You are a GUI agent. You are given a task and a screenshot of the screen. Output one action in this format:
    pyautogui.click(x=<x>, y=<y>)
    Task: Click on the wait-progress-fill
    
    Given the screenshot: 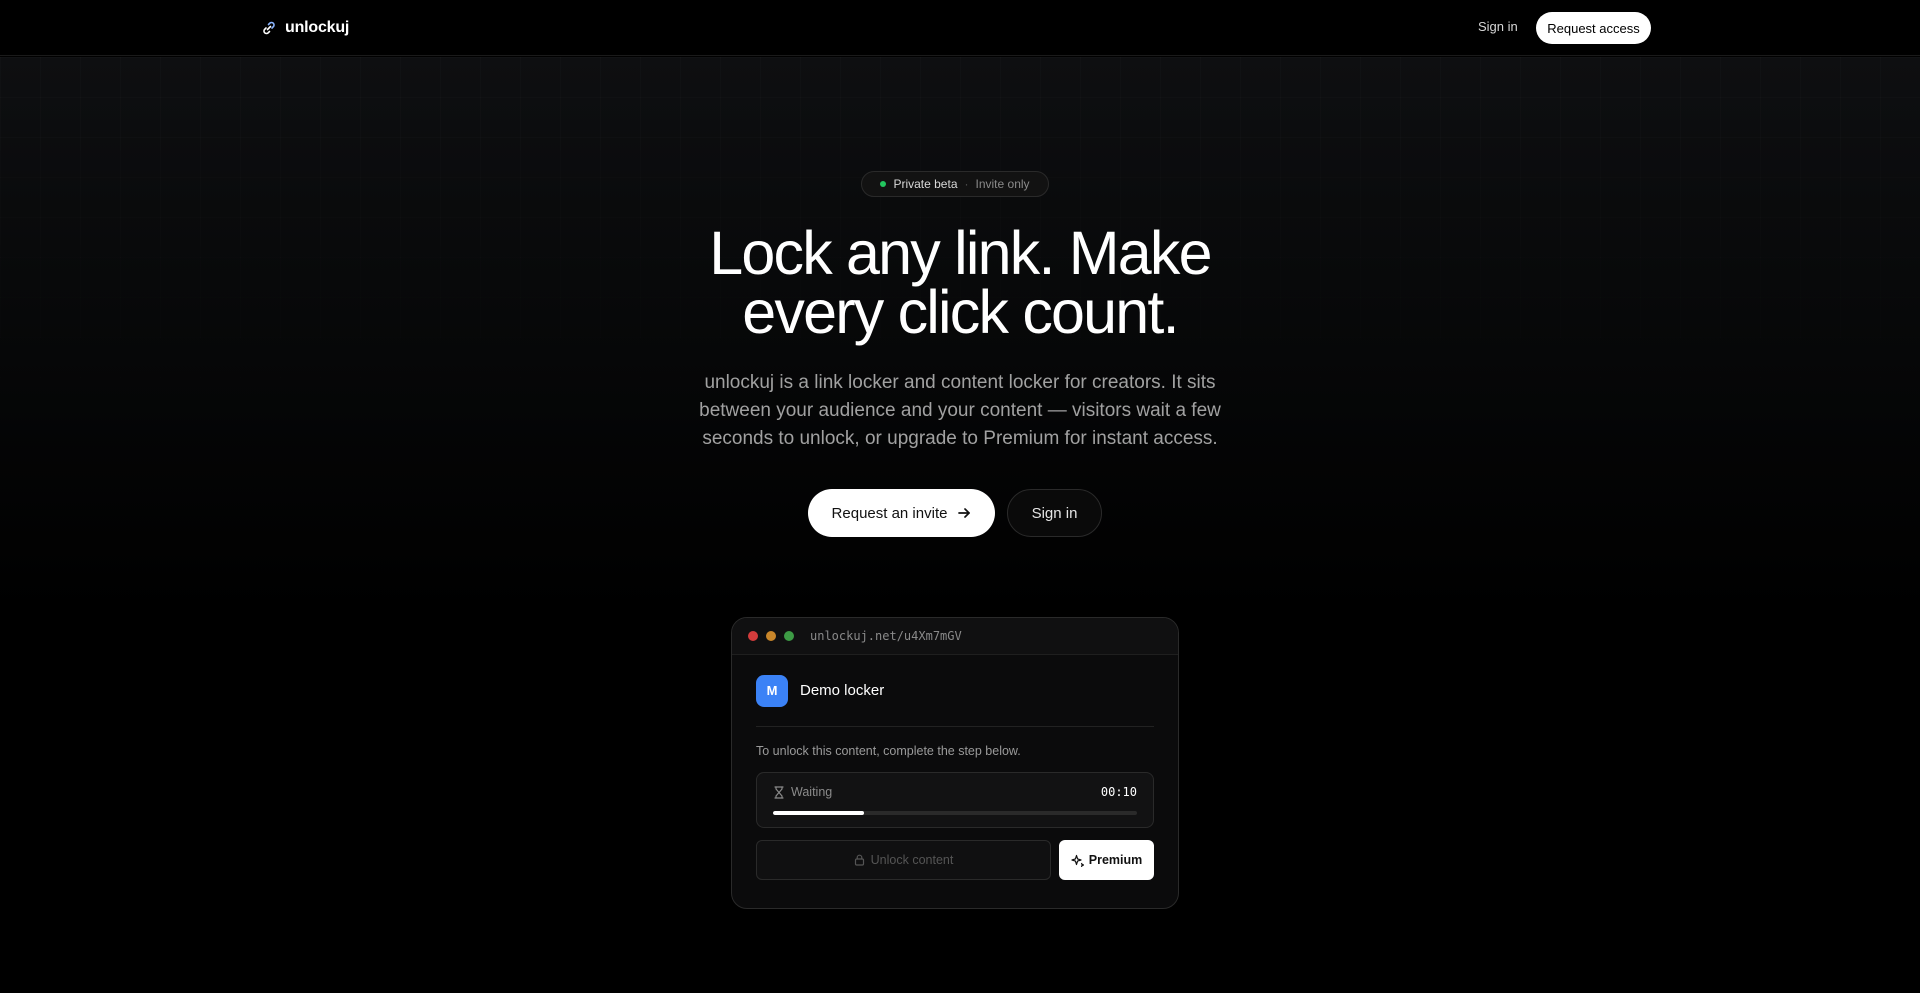 What is the action you would take?
    pyautogui.click(x=818, y=813)
    